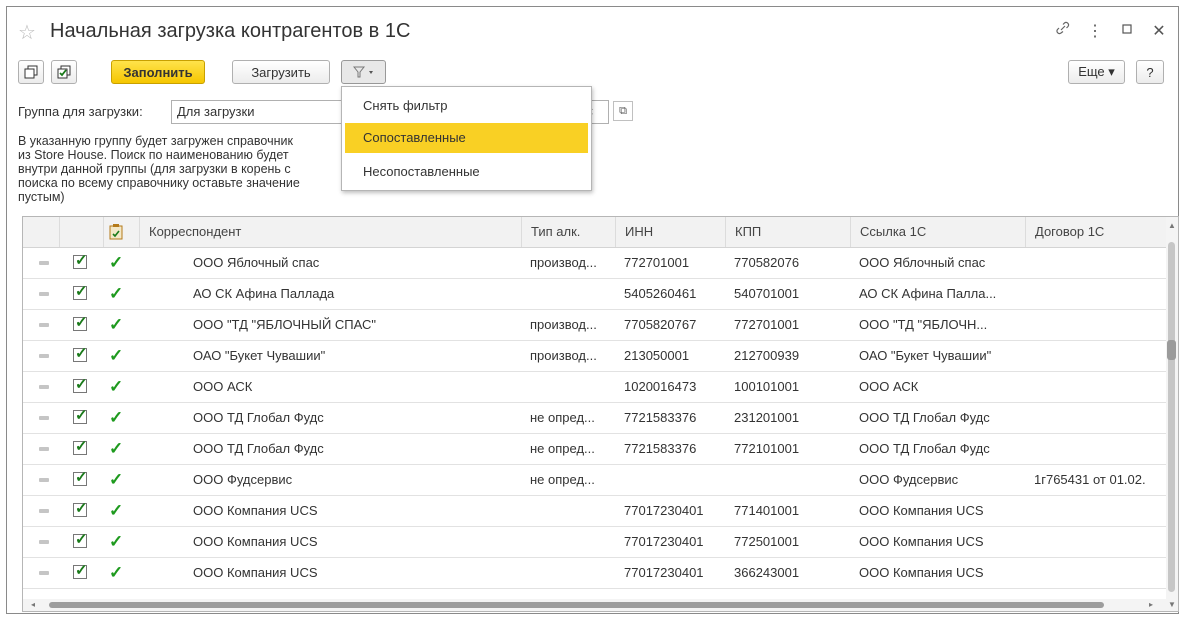  I want to click on col-contract-1c: Договор 1С, so click(1096, 232).